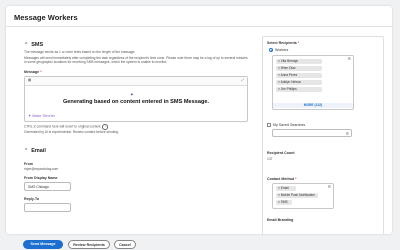  What do you see at coordinates (46, 17) in the screenshot?
I see `page-title: Message Workers` at bounding box center [46, 17].